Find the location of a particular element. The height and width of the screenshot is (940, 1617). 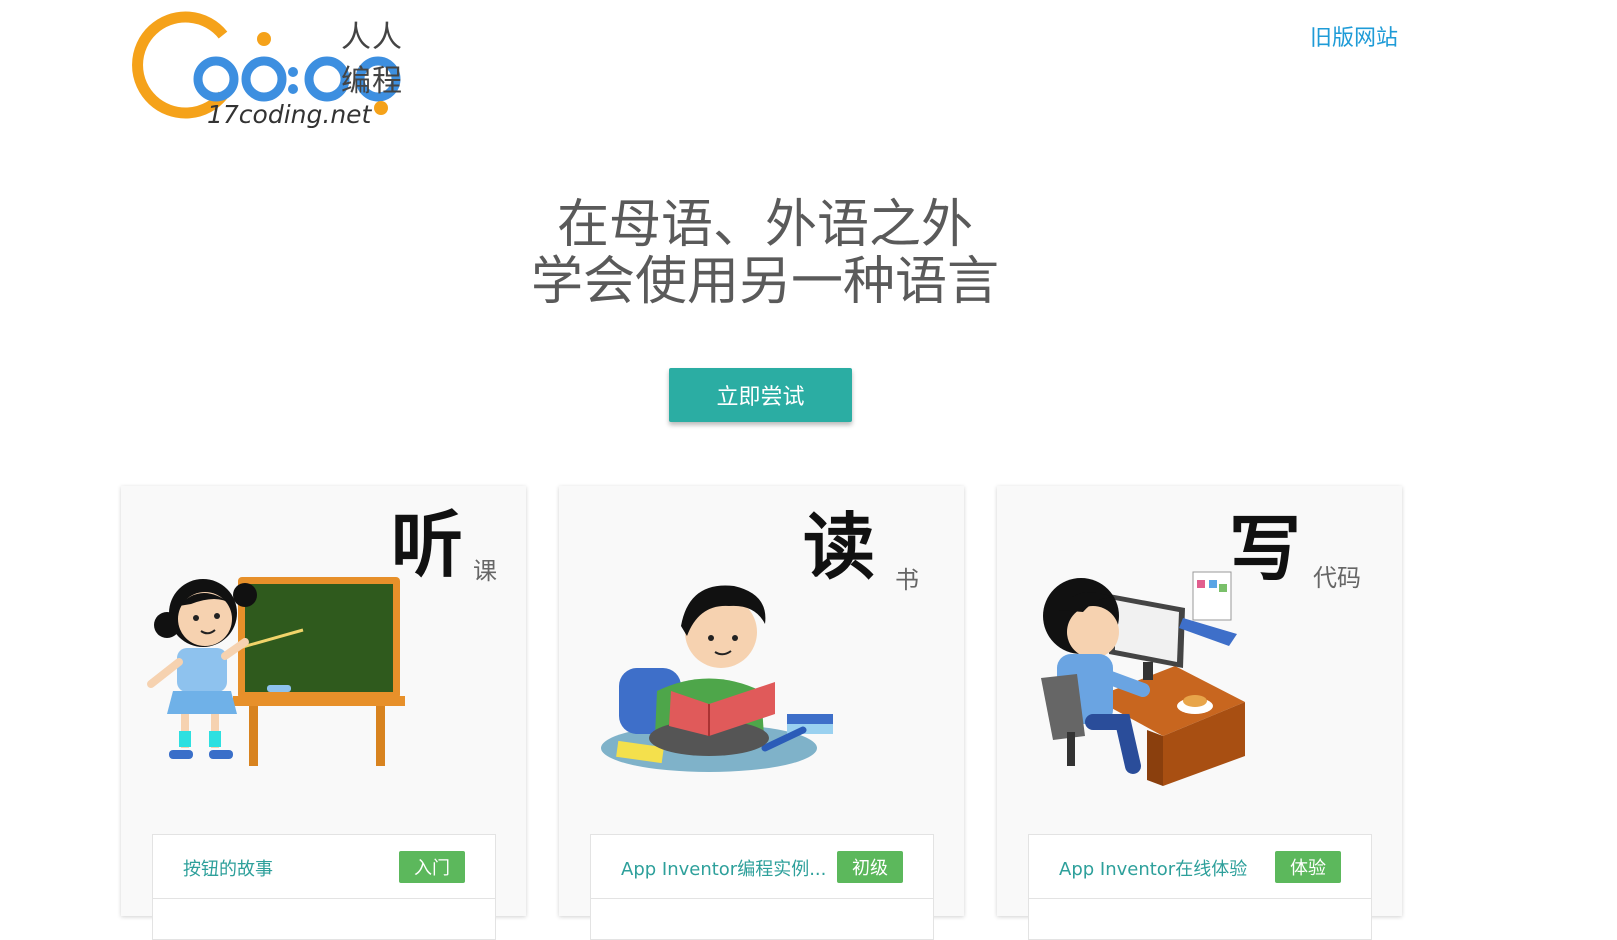

list-item-row: 按钮的故事 入门 is located at coordinates (324, 867).